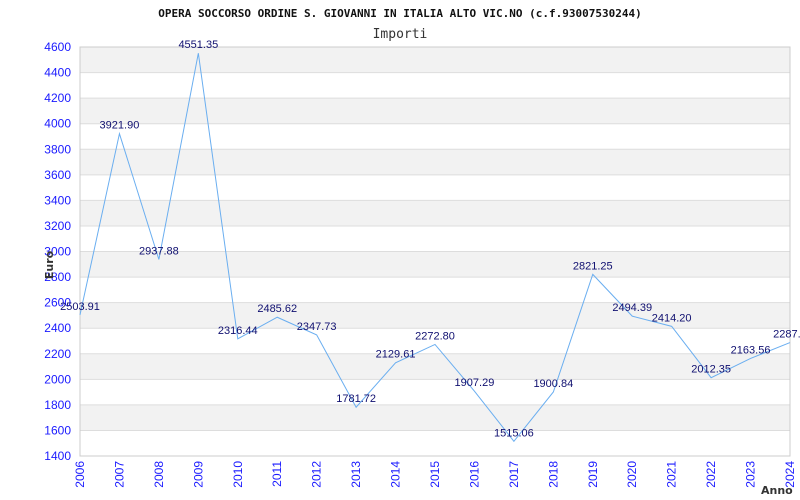 The height and width of the screenshot is (500, 800). I want to click on x-tick-label: 2016, so click(474, 474).